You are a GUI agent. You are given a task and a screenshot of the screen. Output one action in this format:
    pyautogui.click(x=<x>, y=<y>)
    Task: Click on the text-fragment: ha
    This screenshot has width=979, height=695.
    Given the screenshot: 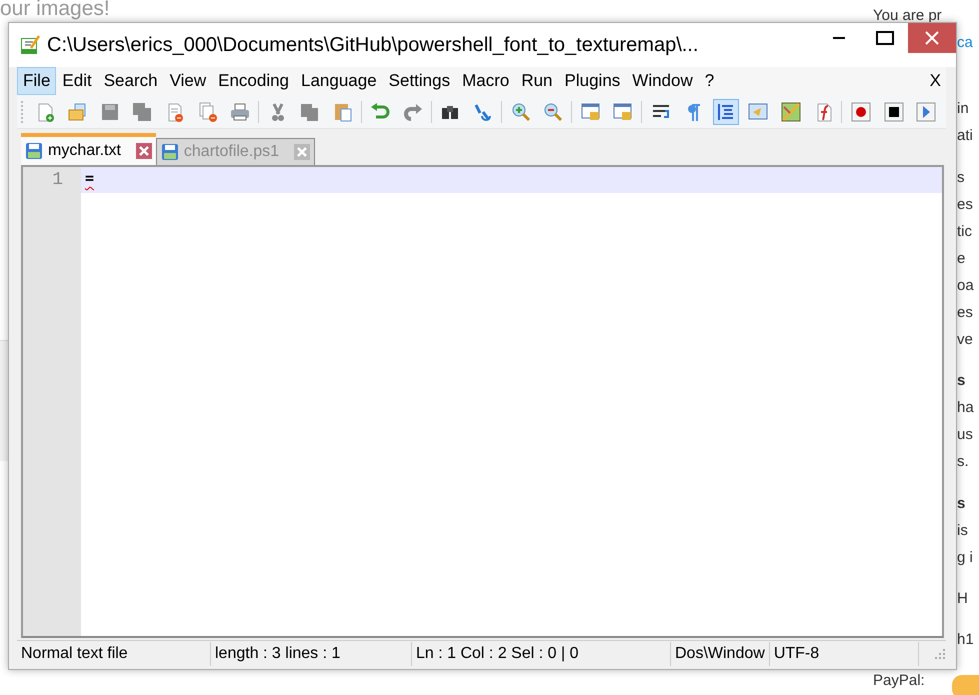 What is the action you would take?
    pyautogui.click(x=965, y=408)
    